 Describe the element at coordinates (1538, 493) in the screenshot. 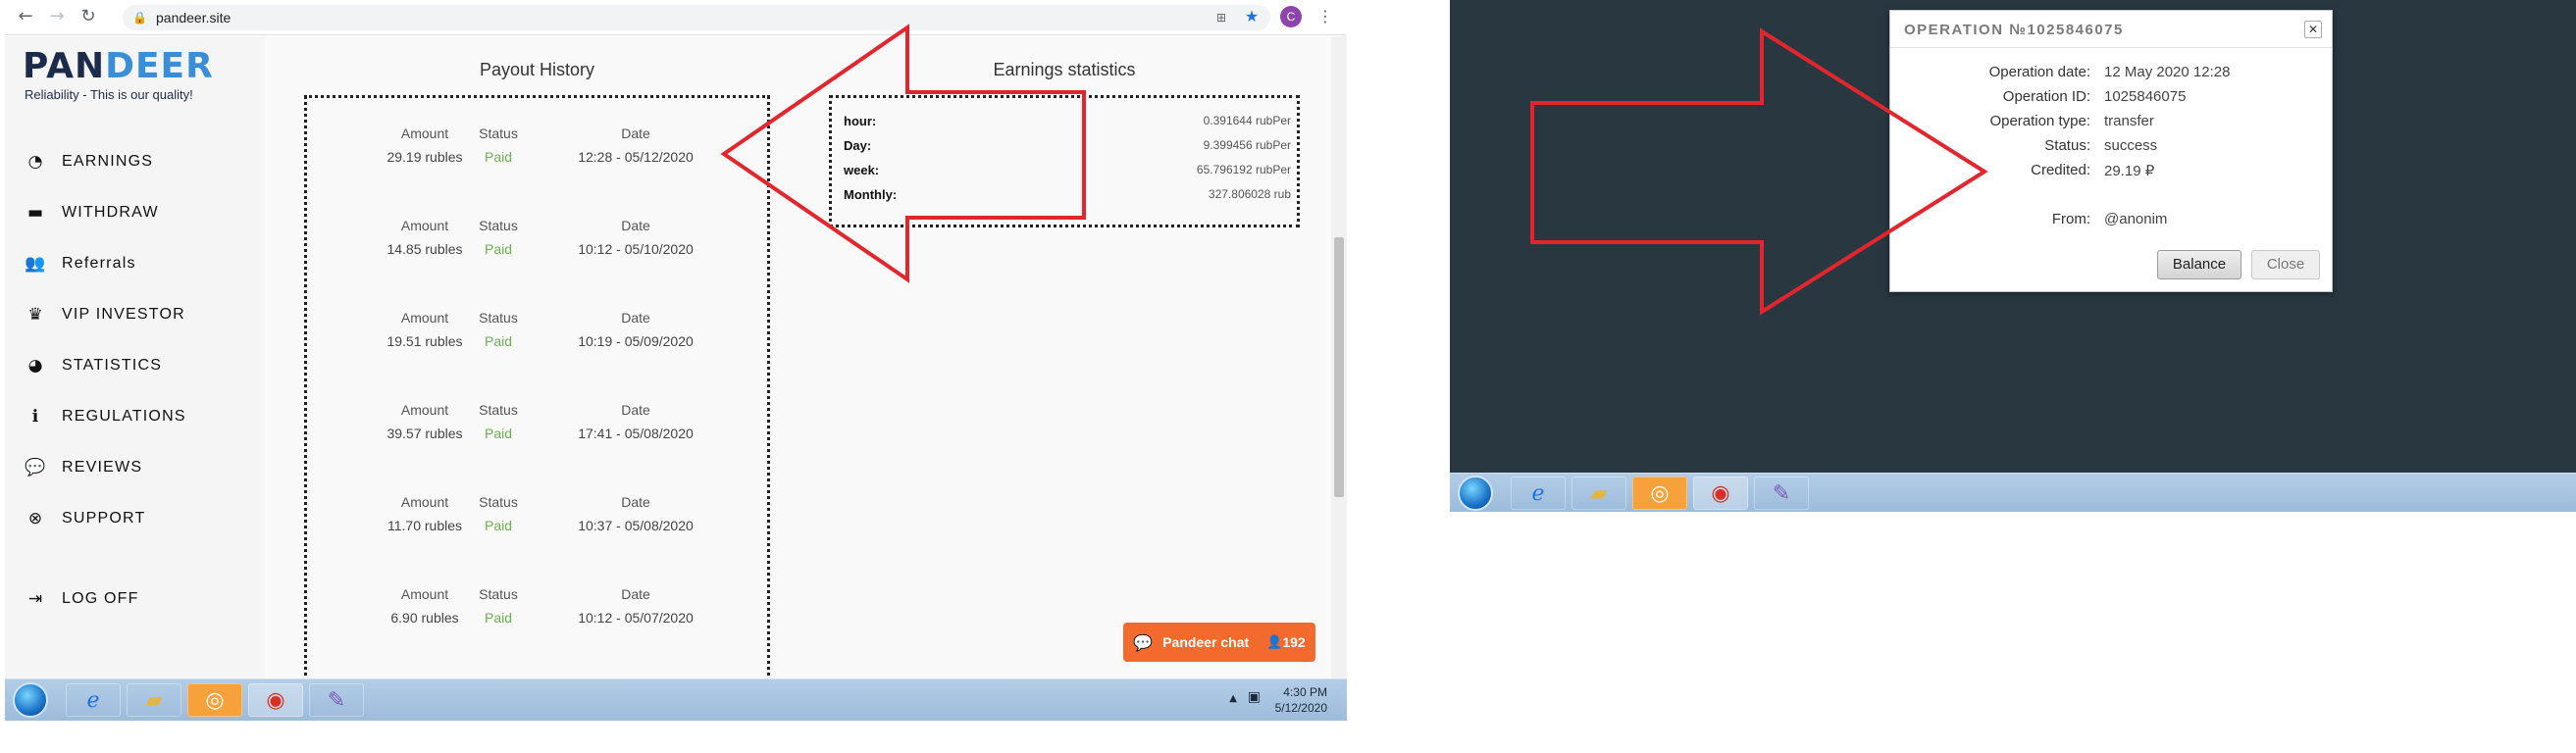

I see `ie-icon: ℯ` at that location.